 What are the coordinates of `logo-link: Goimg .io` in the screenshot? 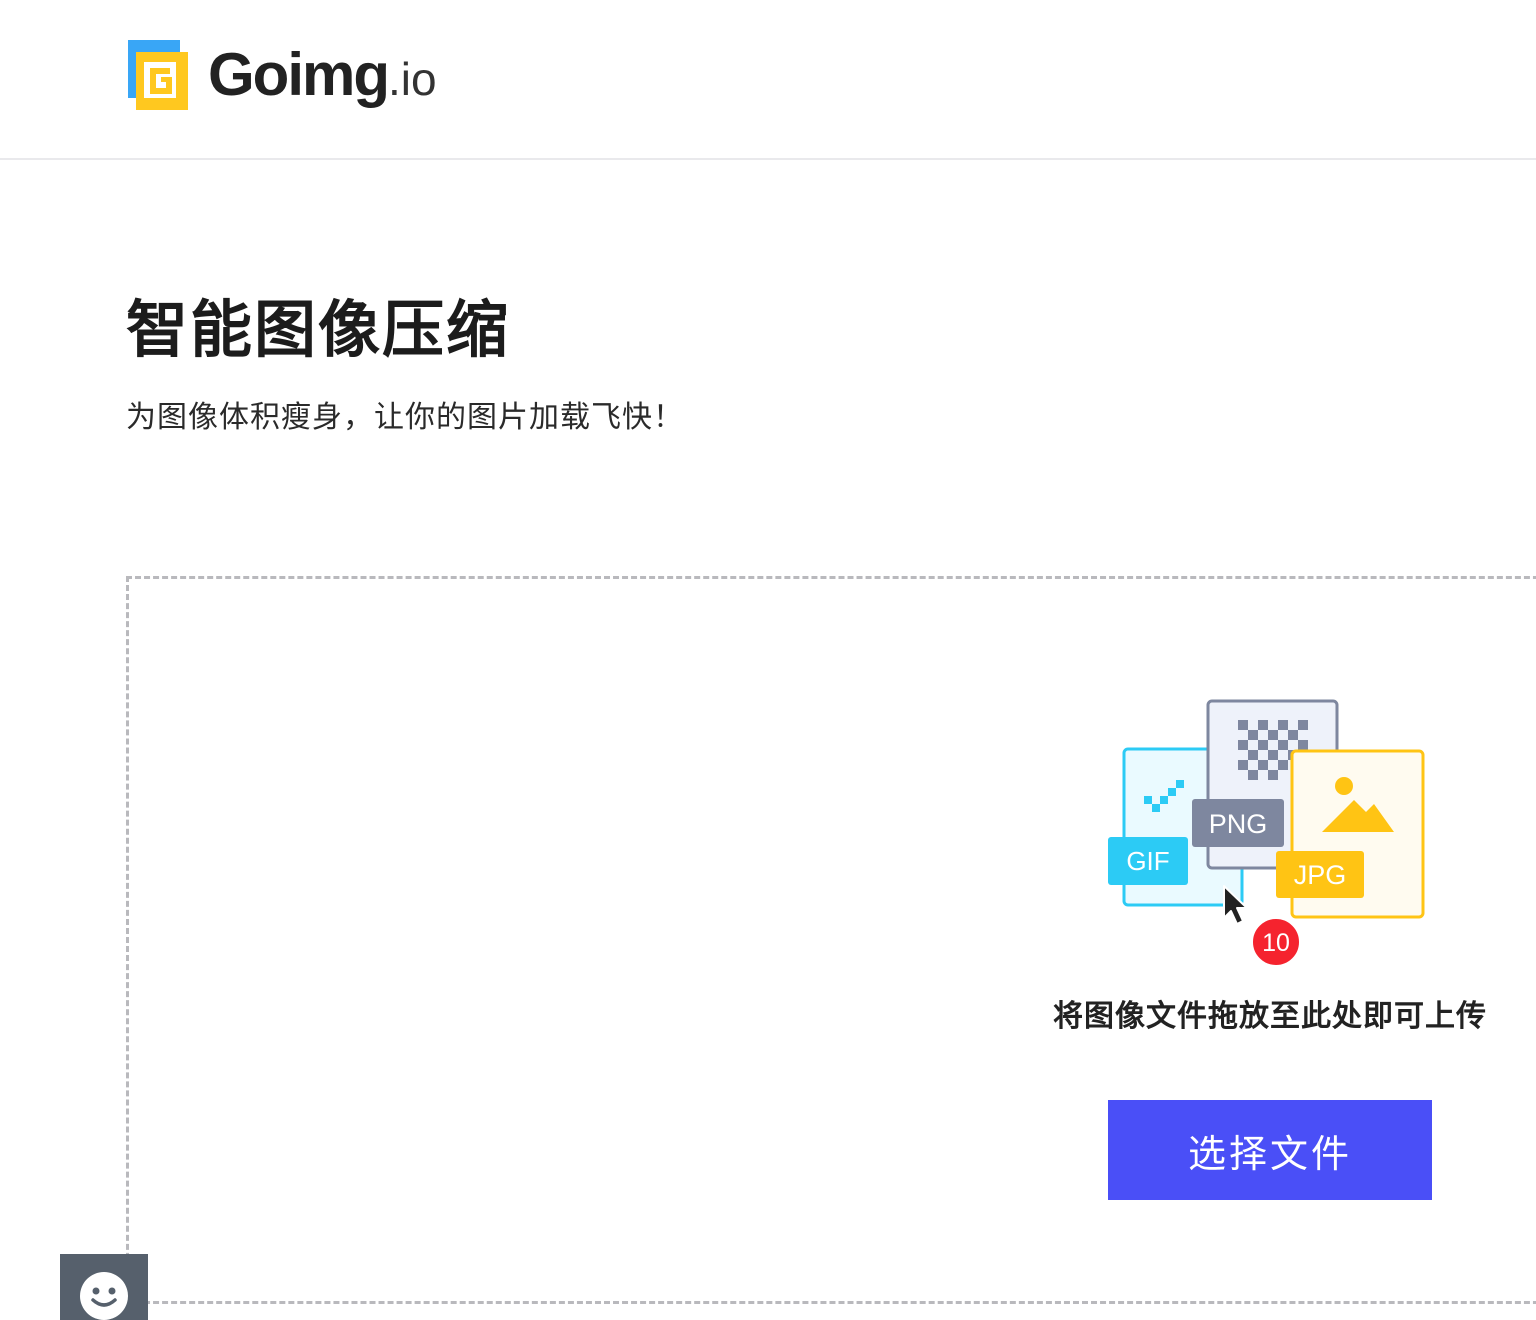 It's located at (282, 75).